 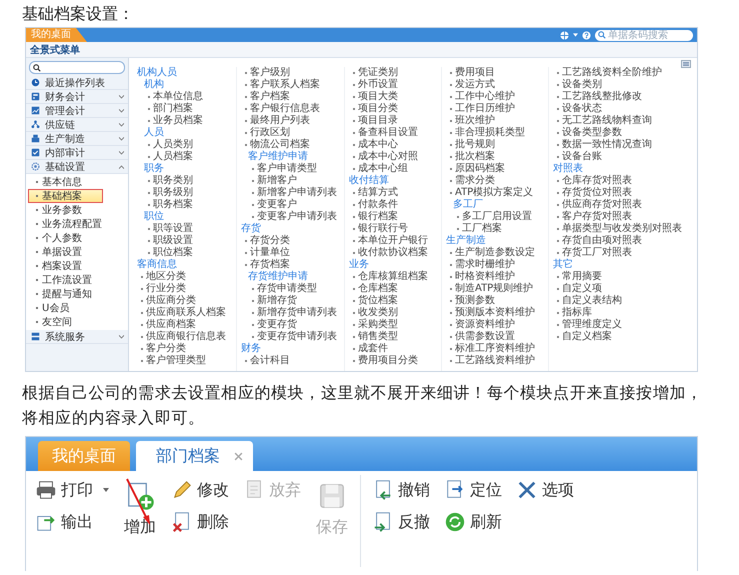 I want to click on close-icon, so click(x=238, y=456).